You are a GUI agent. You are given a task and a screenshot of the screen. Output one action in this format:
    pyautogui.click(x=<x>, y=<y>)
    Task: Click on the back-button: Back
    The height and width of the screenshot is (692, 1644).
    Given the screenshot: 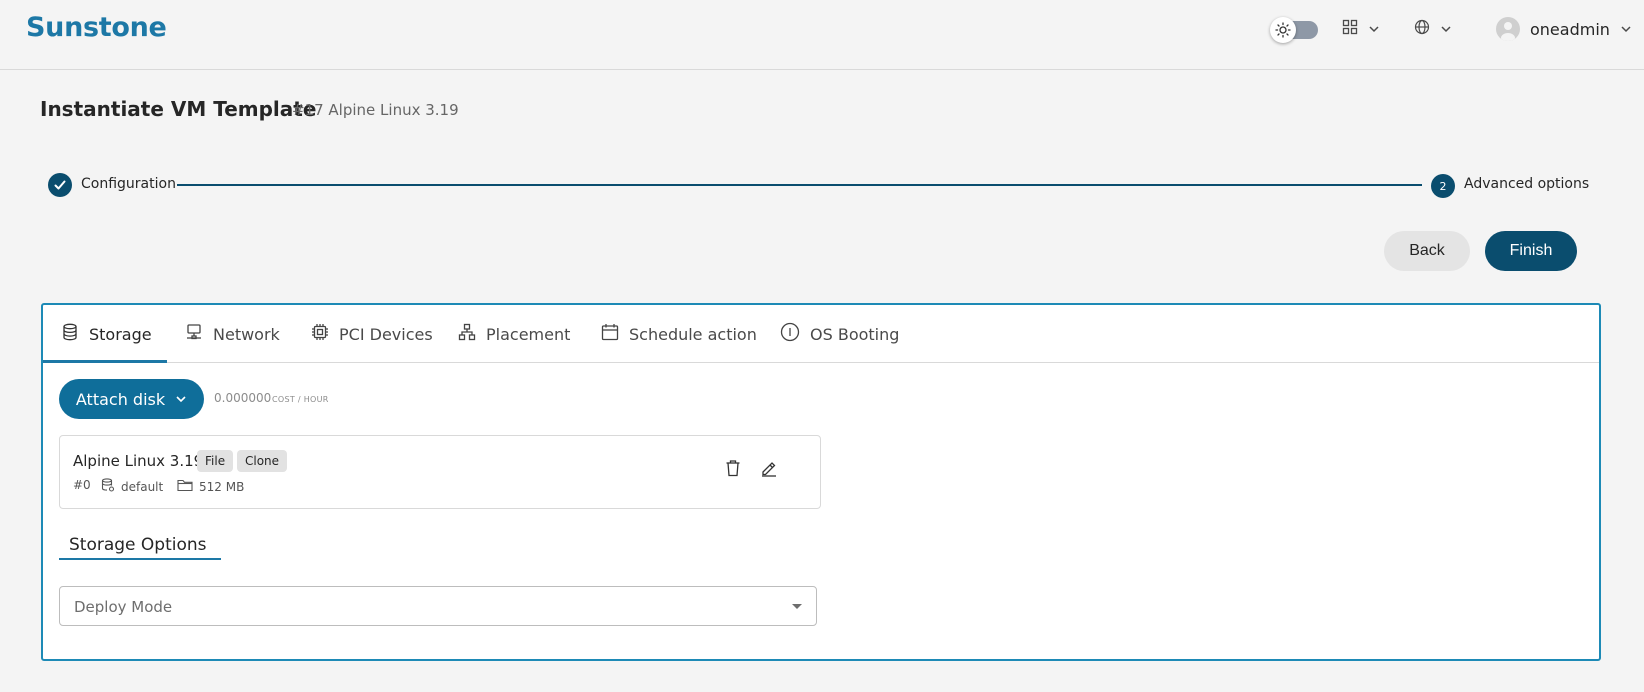 What is the action you would take?
    pyautogui.click(x=1427, y=251)
    